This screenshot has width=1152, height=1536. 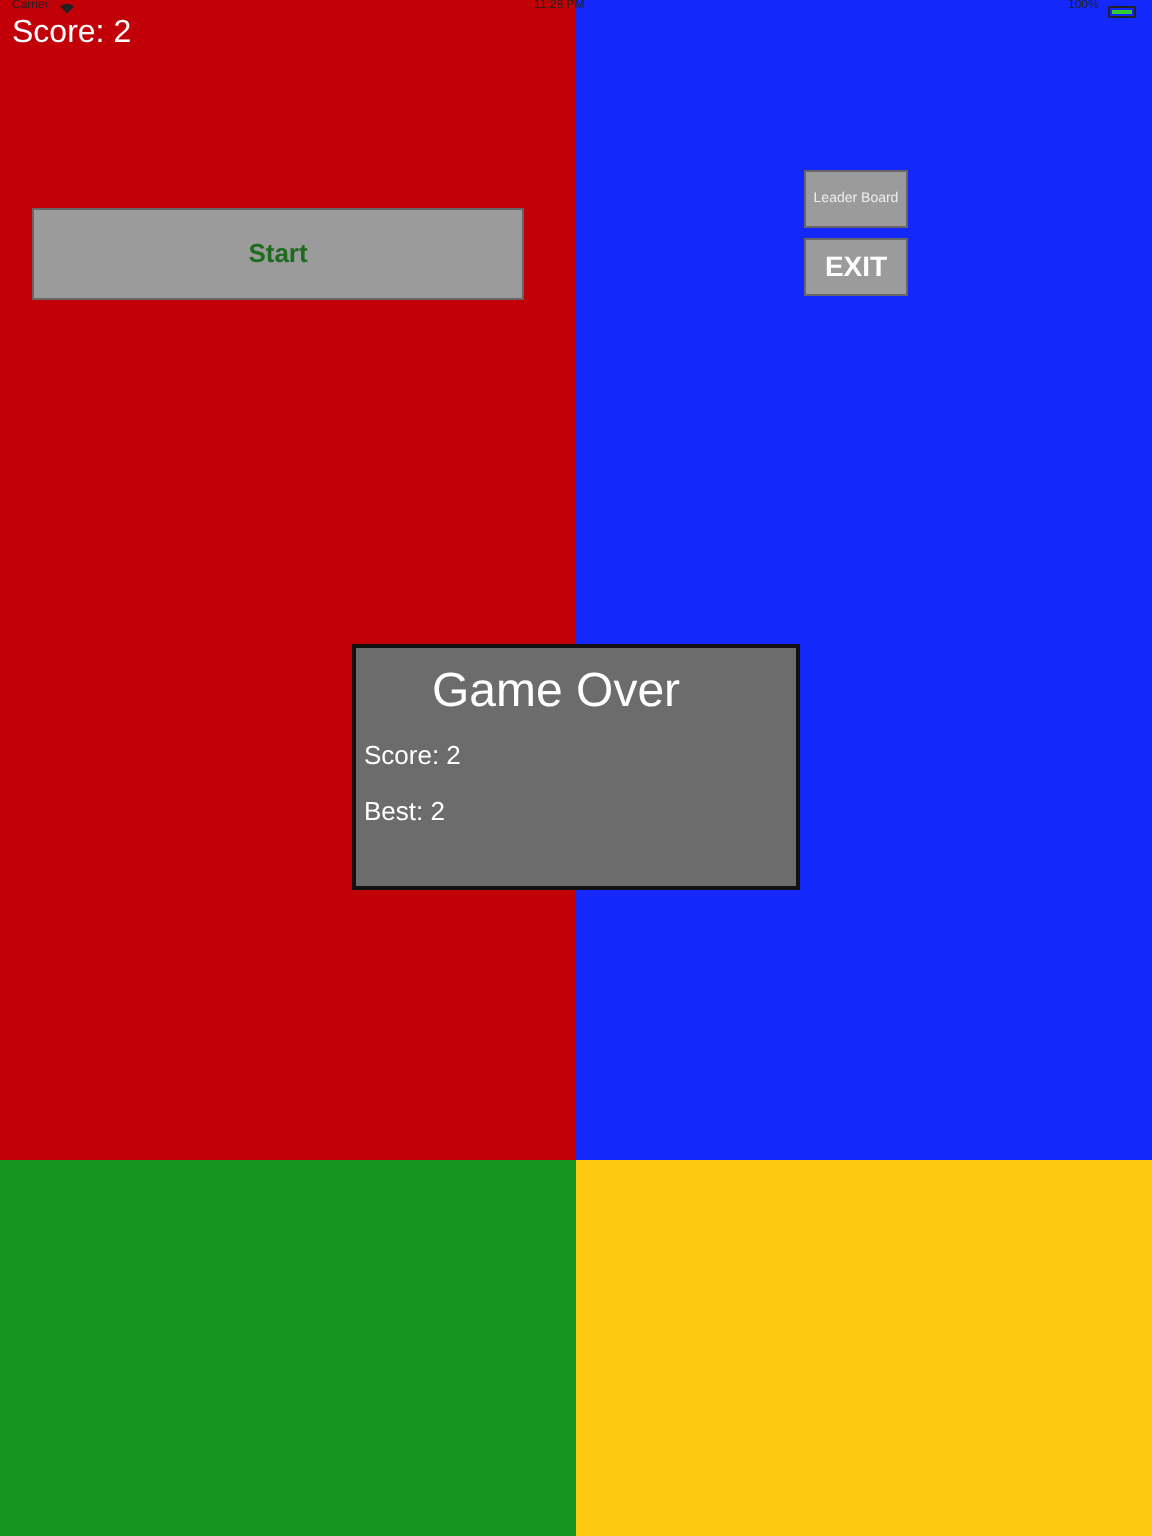 What do you see at coordinates (412, 756) in the screenshot?
I see `final-score: Score: 2` at bounding box center [412, 756].